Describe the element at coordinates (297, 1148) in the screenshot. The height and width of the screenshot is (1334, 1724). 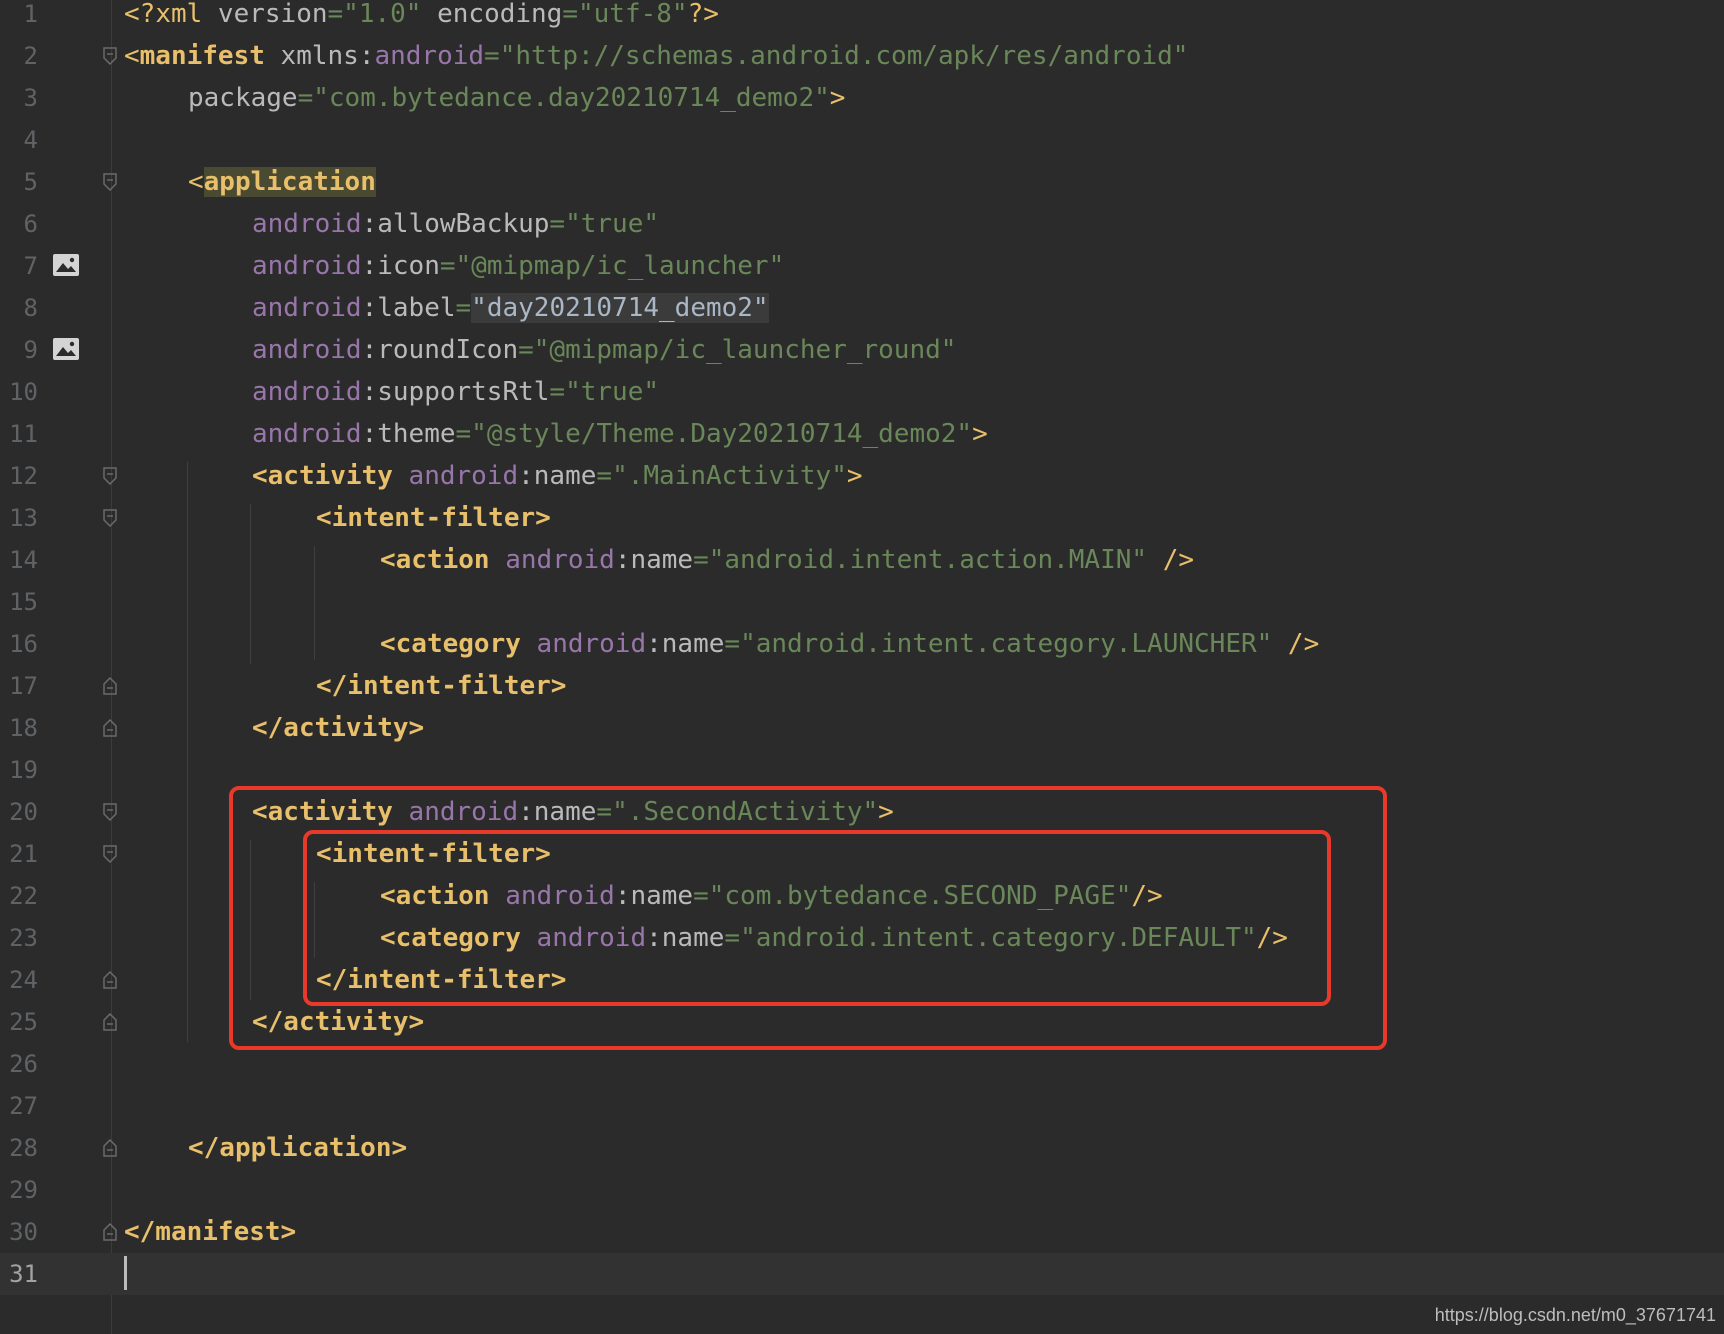
I see `code-text: </application>` at that location.